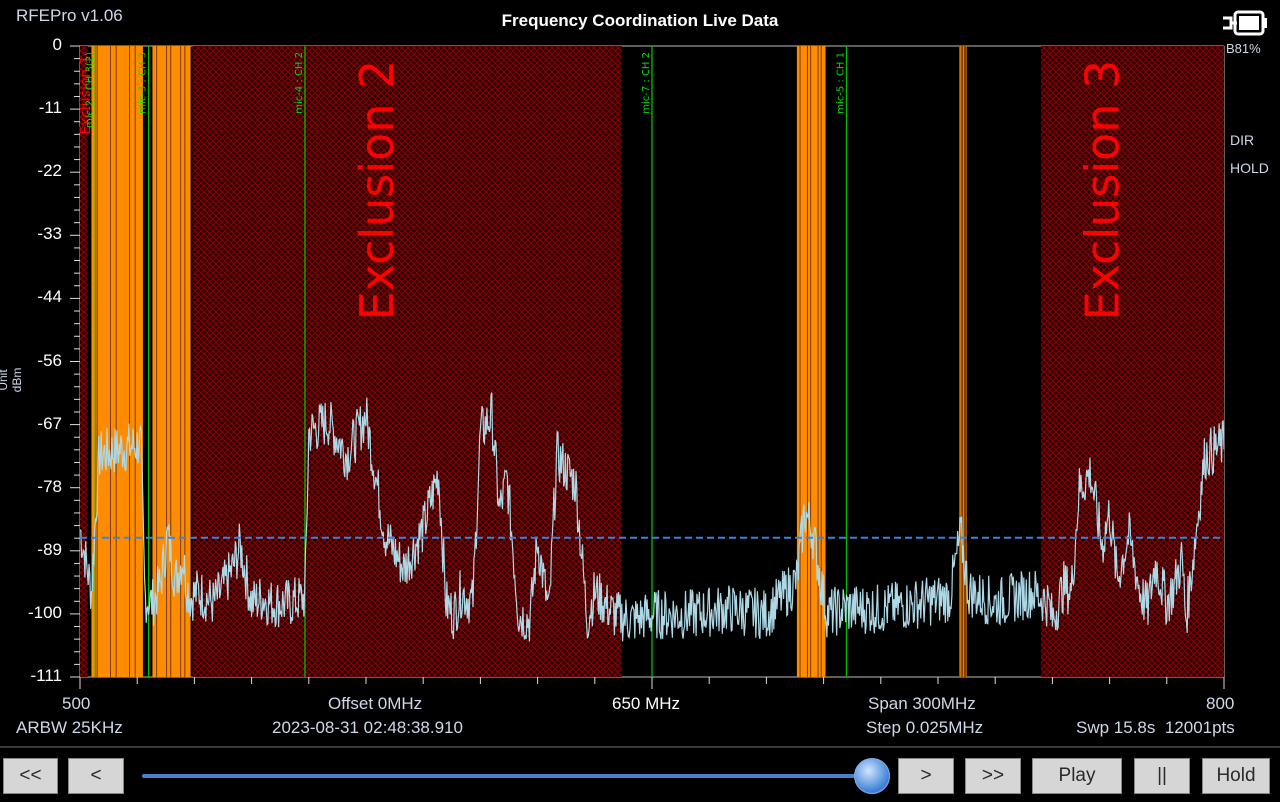 The height and width of the screenshot is (802, 1280). I want to click on y-axis-unit: Unit dBm, so click(12, 380).